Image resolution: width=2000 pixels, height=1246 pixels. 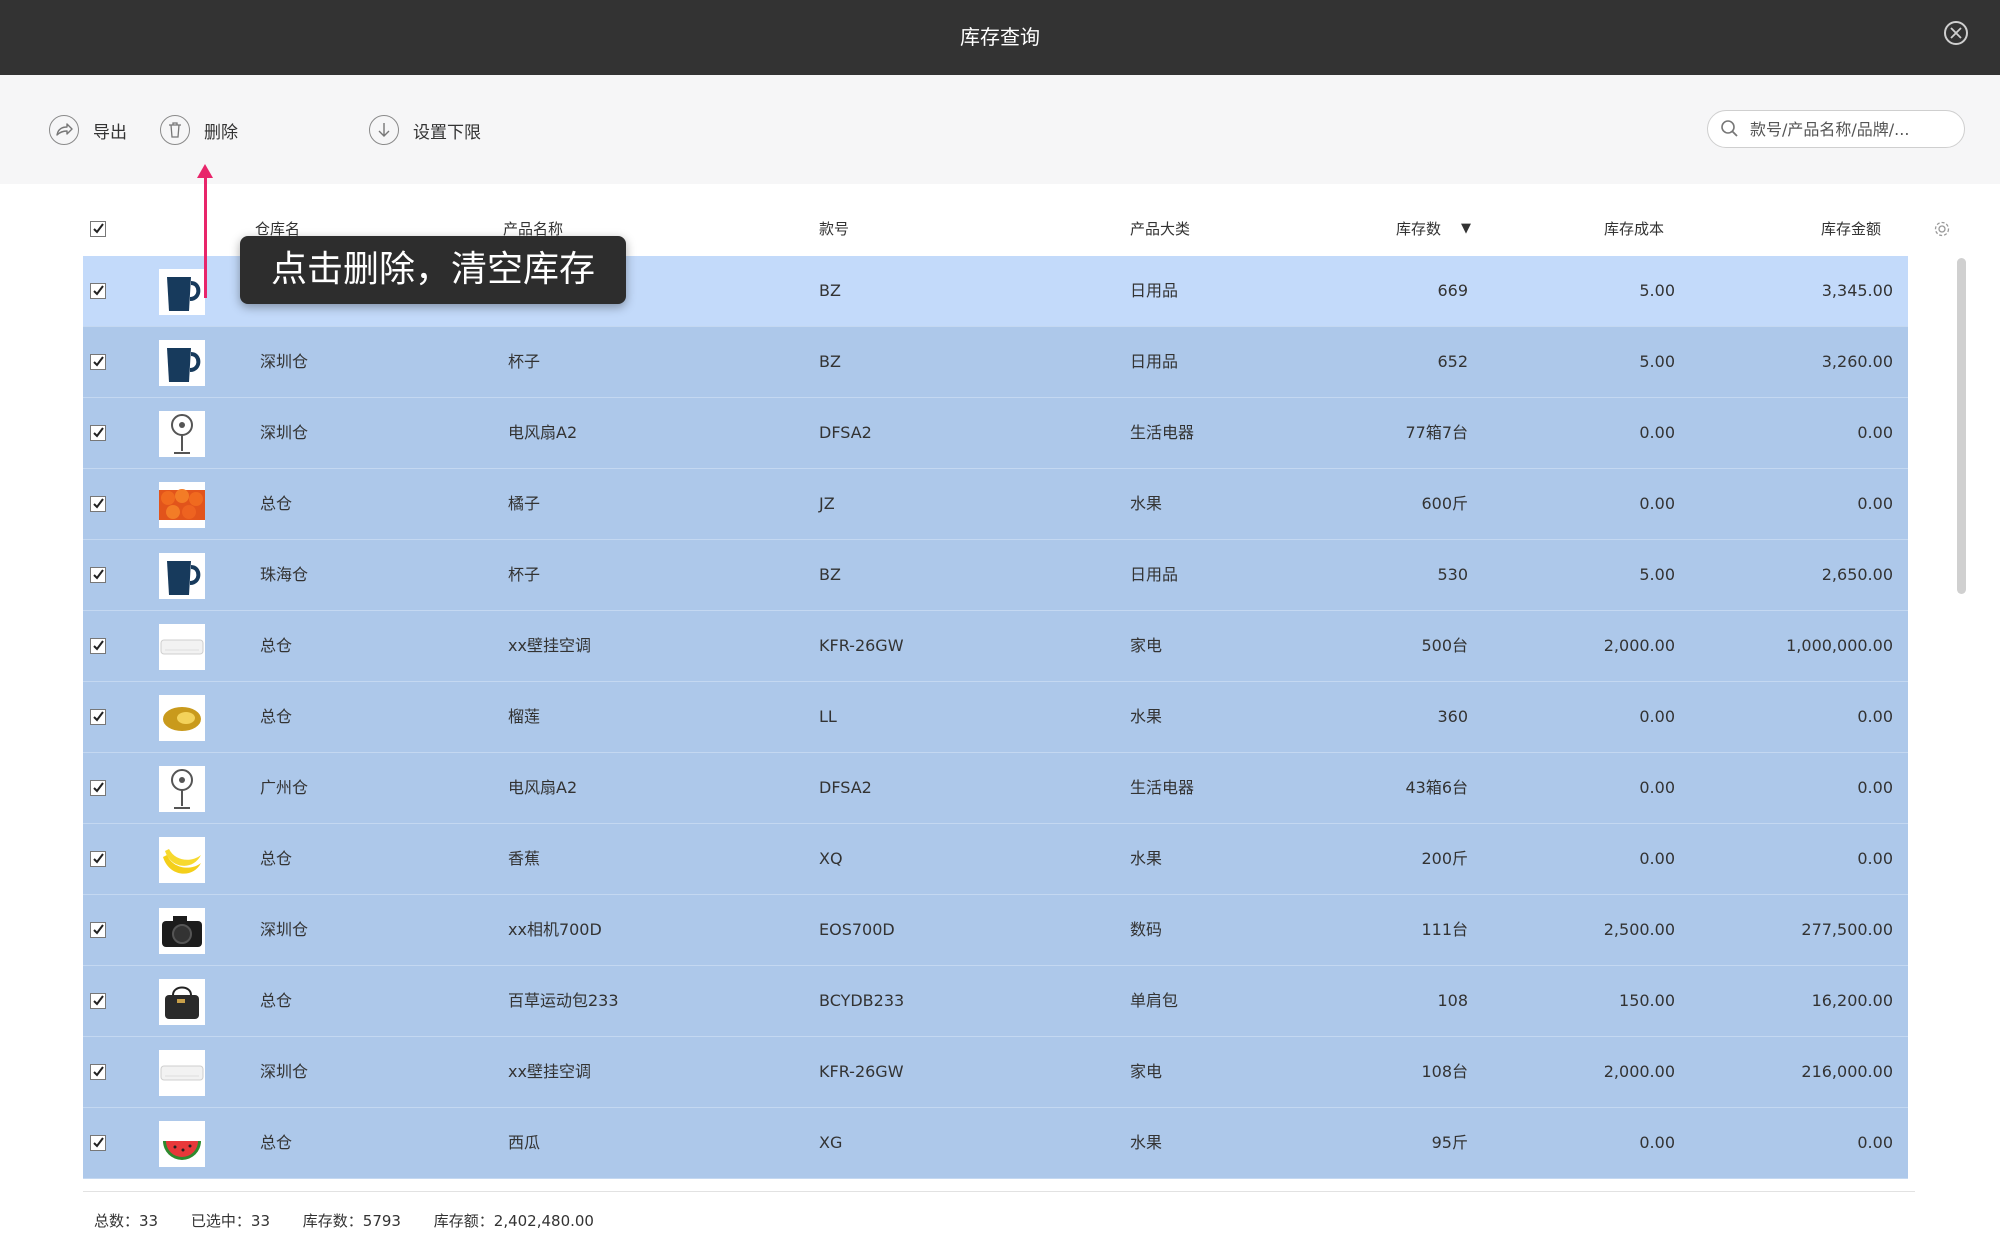 I want to click on cell-cost: 2,000.00, so click(x=1639, y=645).